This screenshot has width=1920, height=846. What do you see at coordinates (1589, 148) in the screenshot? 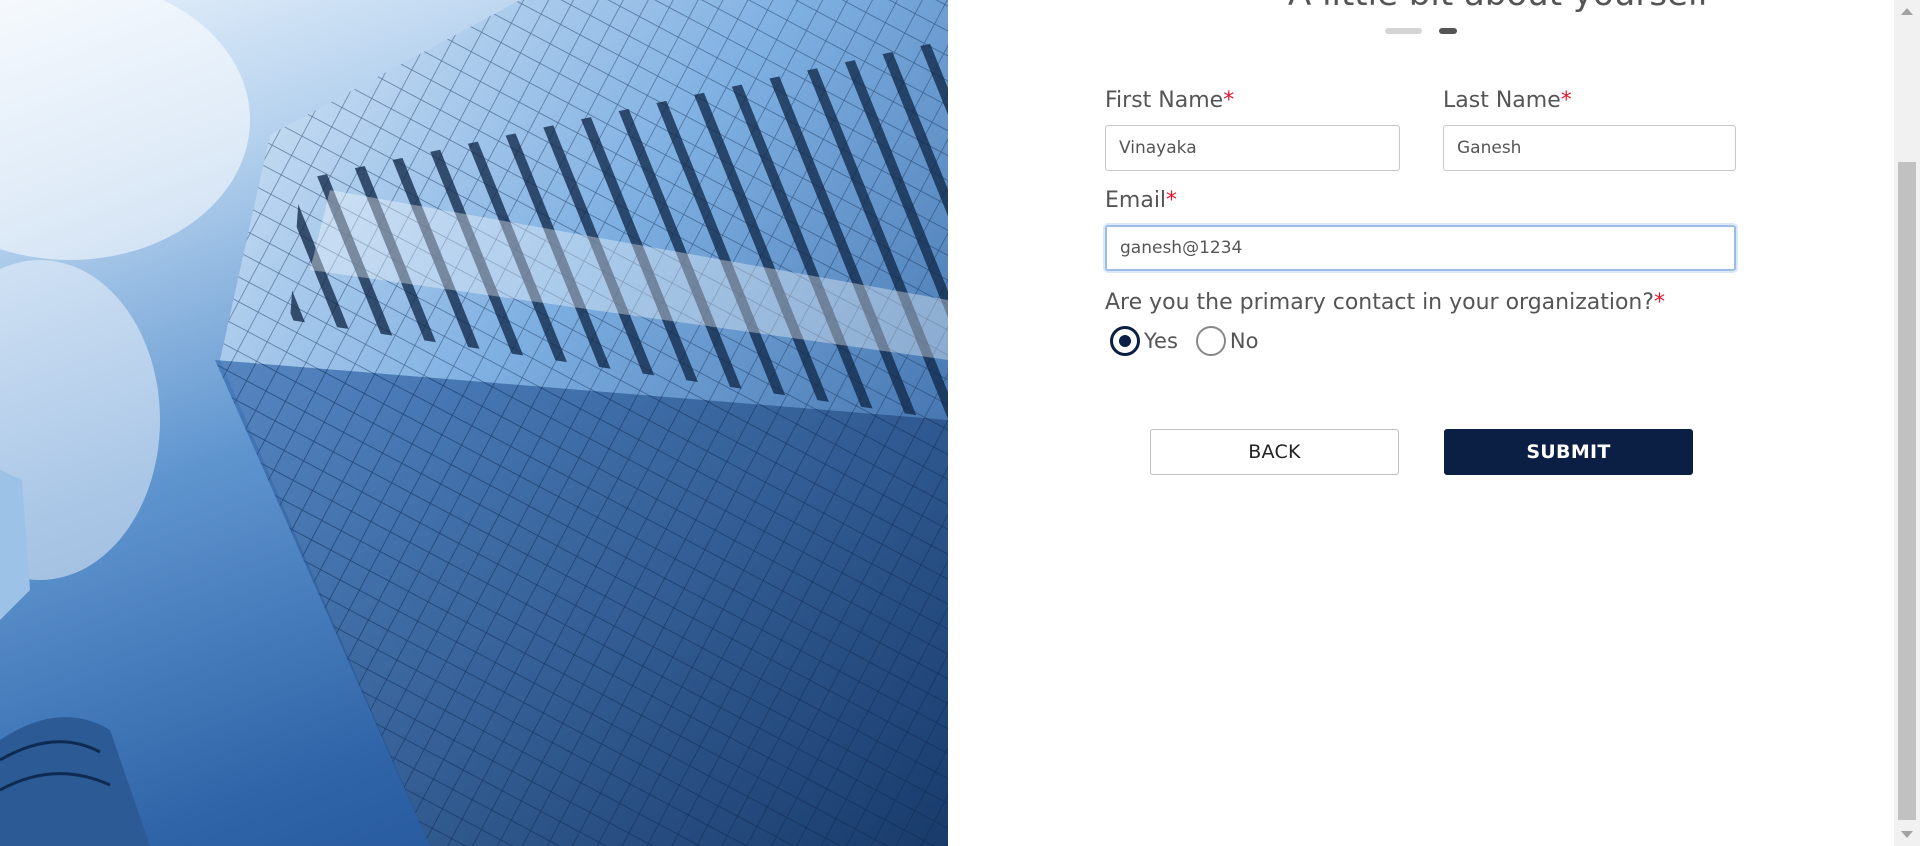
I see `last-name-input: Ganesh` at bounding box center [1589, 148].